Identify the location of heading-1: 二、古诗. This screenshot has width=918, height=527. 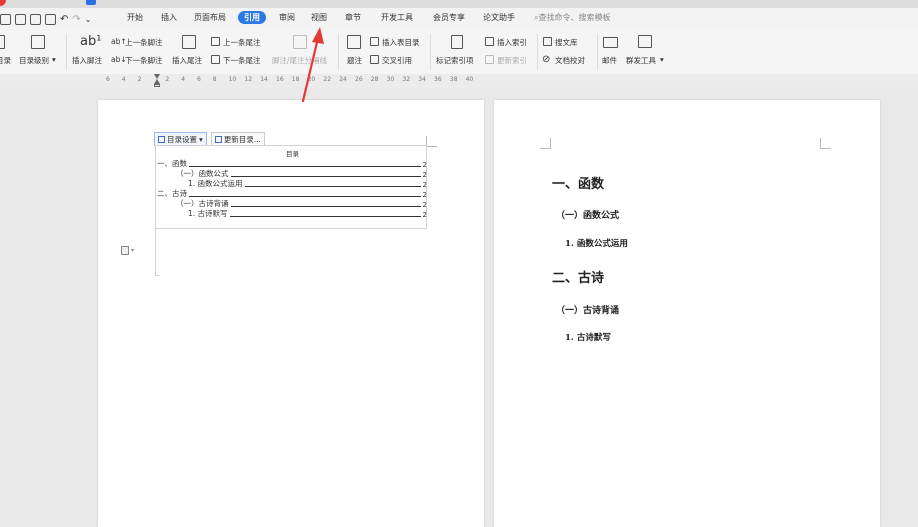
(578, 276).